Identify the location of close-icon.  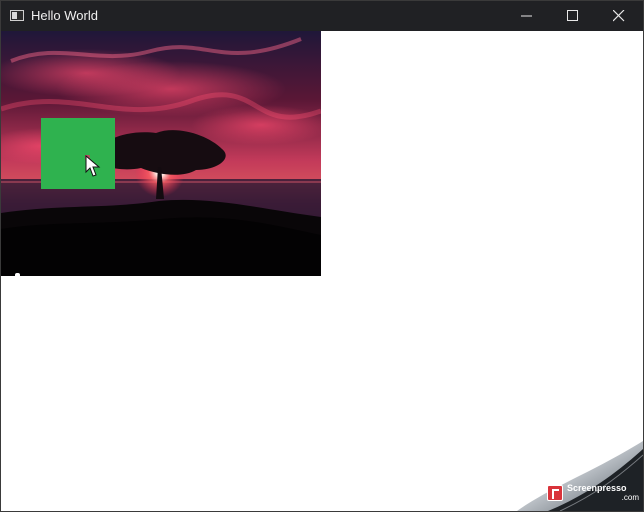
(619, 16).